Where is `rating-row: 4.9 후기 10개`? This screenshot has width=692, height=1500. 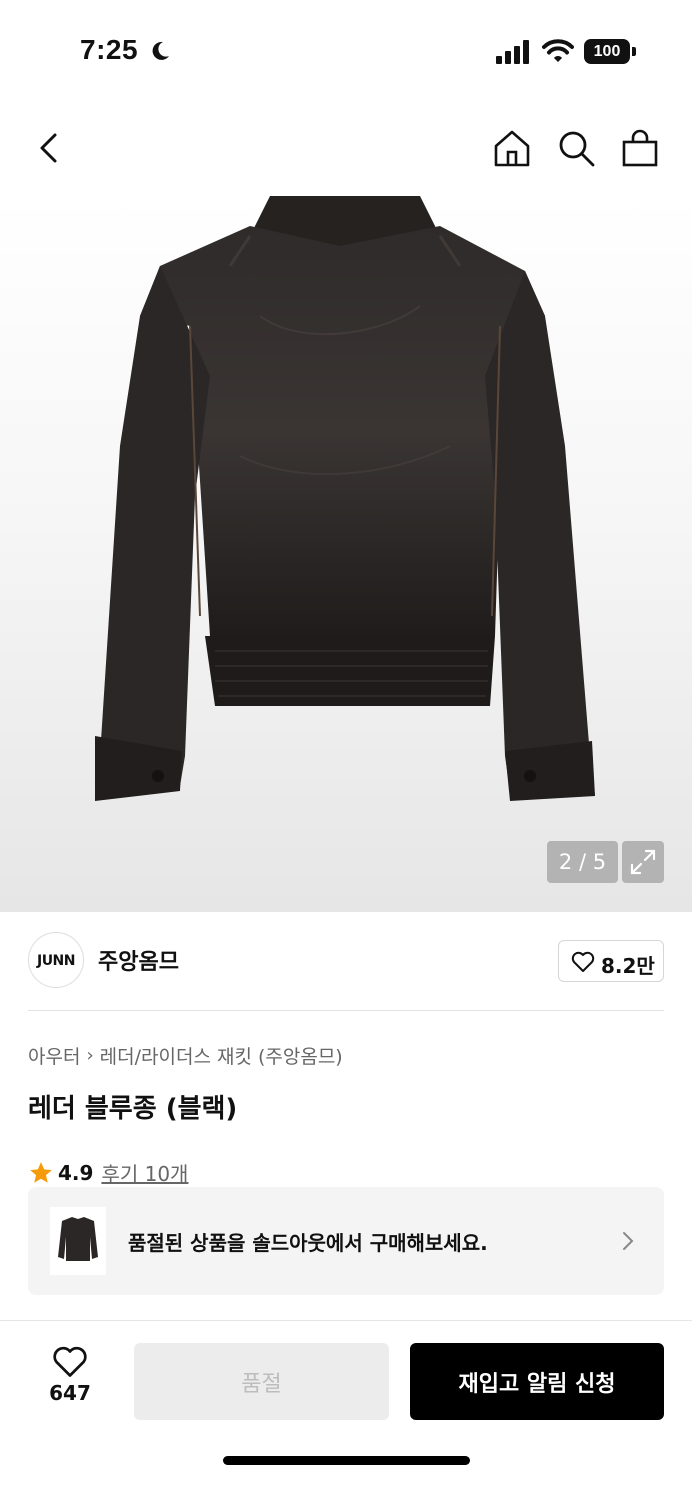
rating-row: 4.9 후기 10개 is located at coordinates (108, 1172).